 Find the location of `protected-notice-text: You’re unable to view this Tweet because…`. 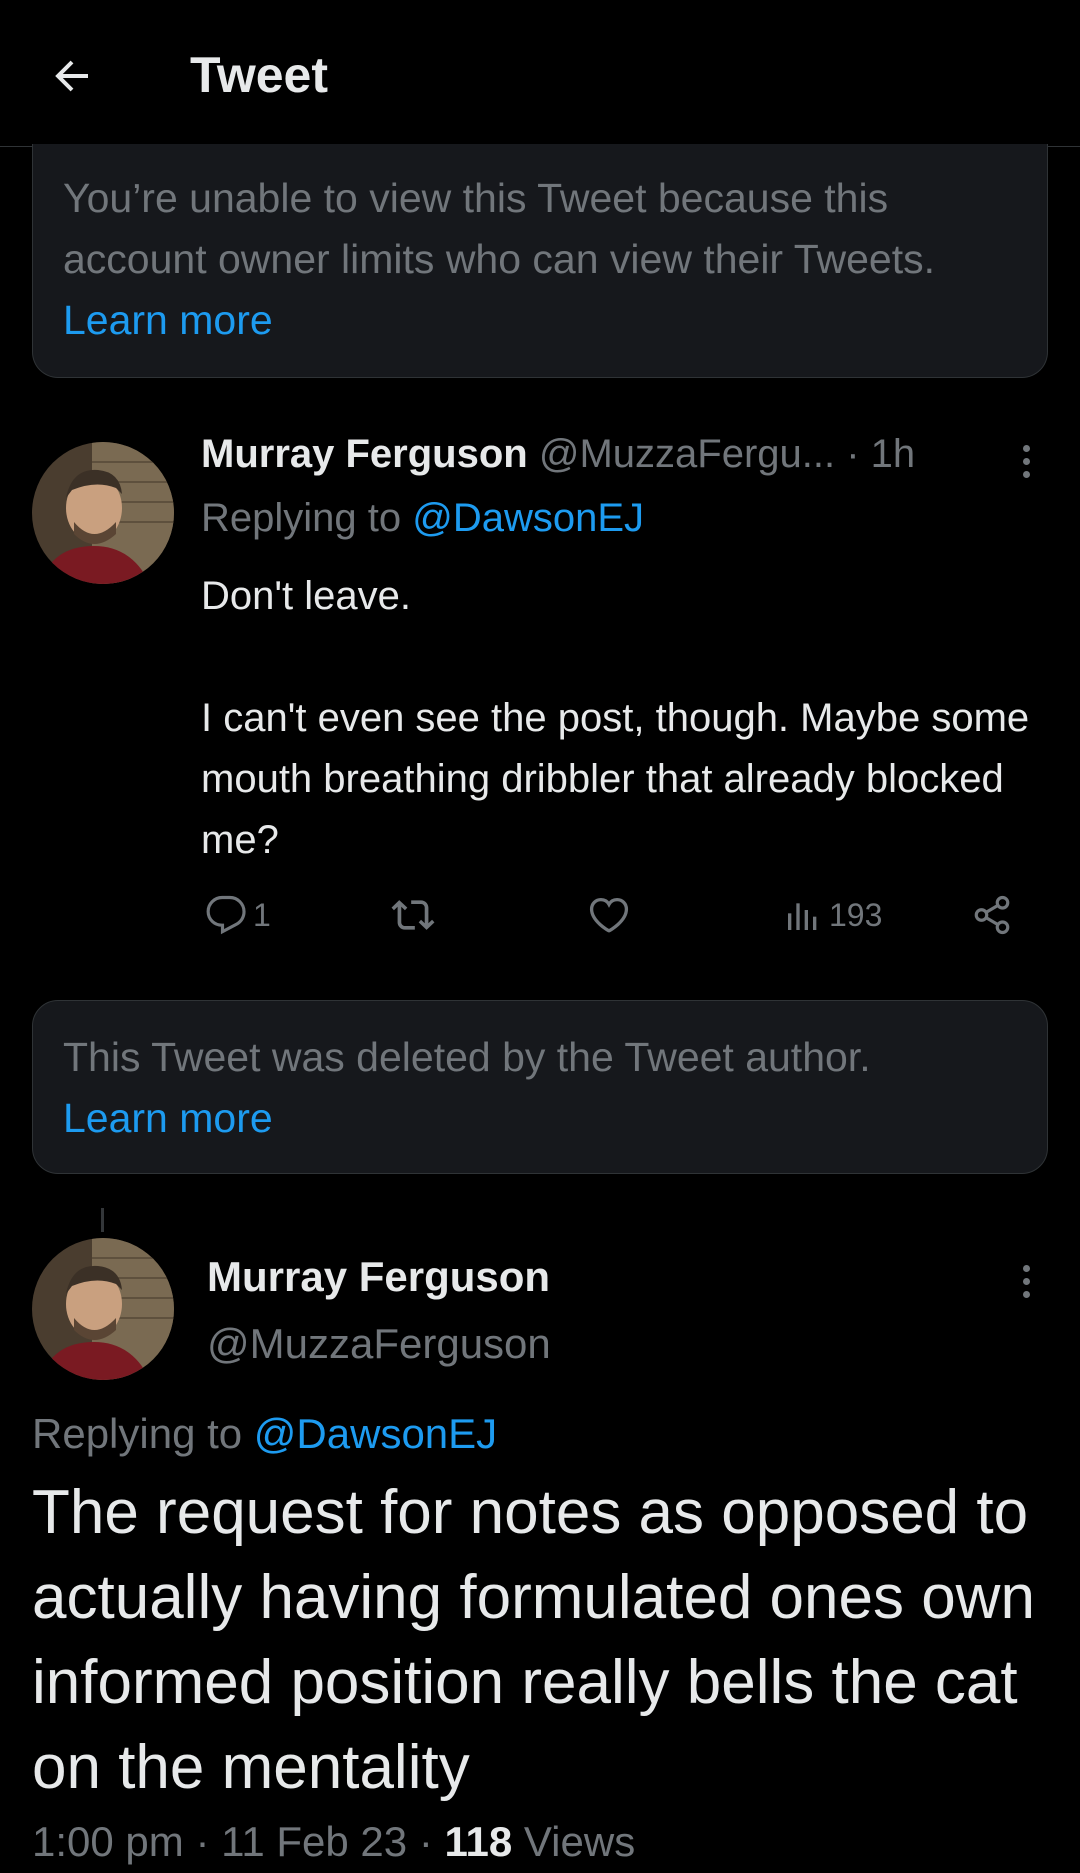

protected-notice-text: You’re unable to view this Tweet because… is located at coordinates (499, 228).